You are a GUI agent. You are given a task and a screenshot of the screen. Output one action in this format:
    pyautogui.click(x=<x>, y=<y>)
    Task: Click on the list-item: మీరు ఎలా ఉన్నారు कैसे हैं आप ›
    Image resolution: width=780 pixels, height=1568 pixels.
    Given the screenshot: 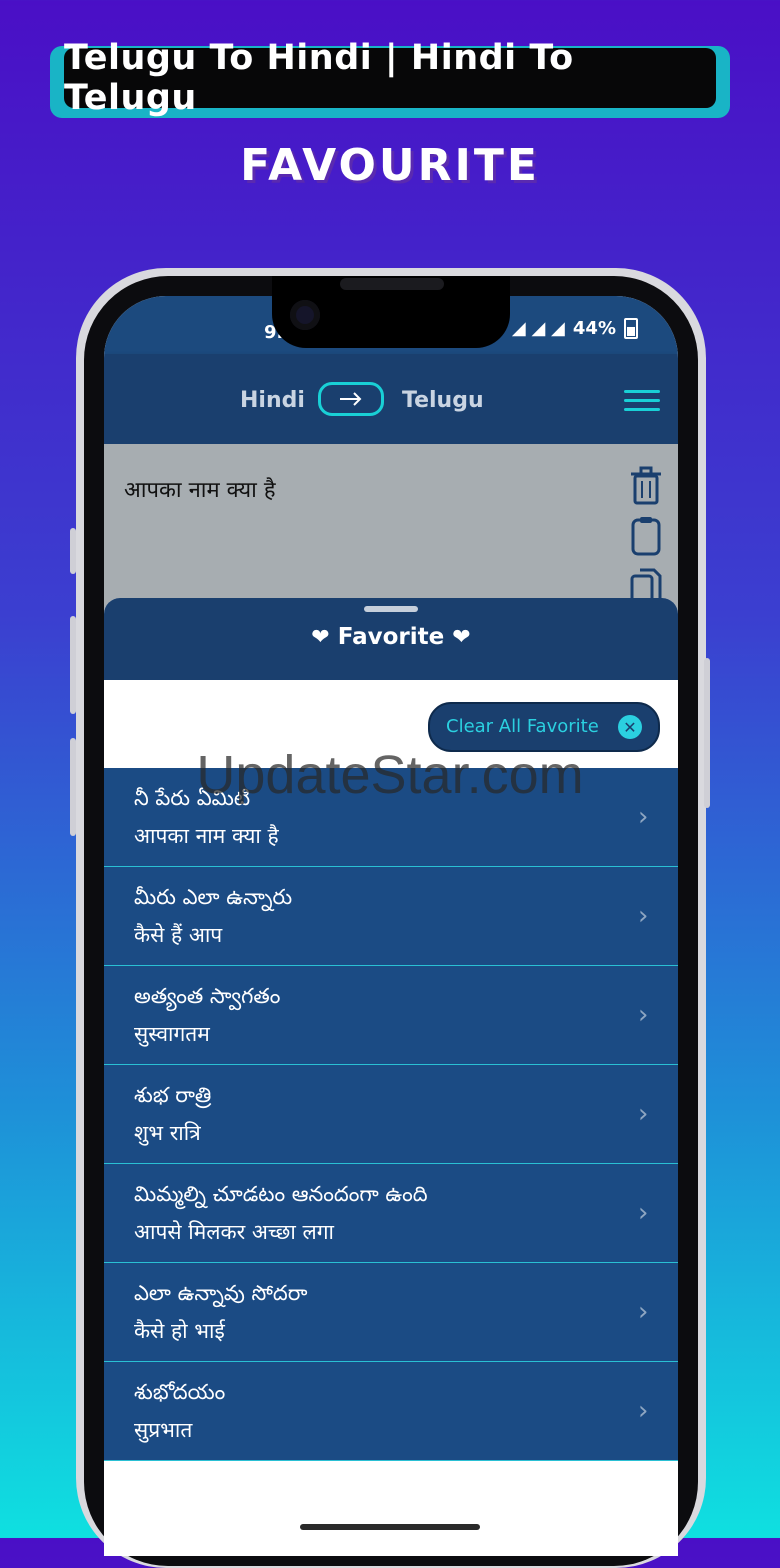 What is the action you would take?
    pyautogui.click(x=391, y=916)
    